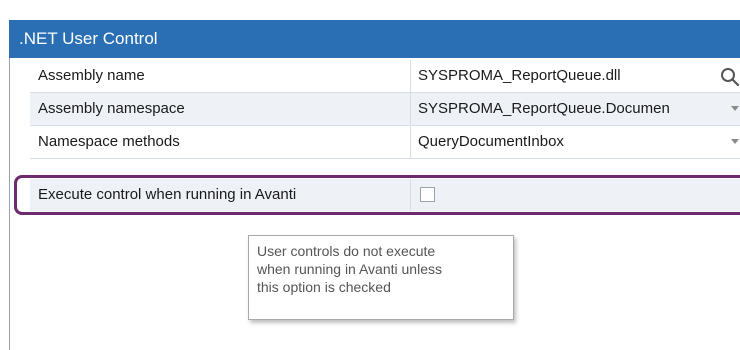  What do you see at coordinates (346, 251) in the screenshot?
I see `tooltip-line: User controls do not execute` at bounding box center [346, 251].